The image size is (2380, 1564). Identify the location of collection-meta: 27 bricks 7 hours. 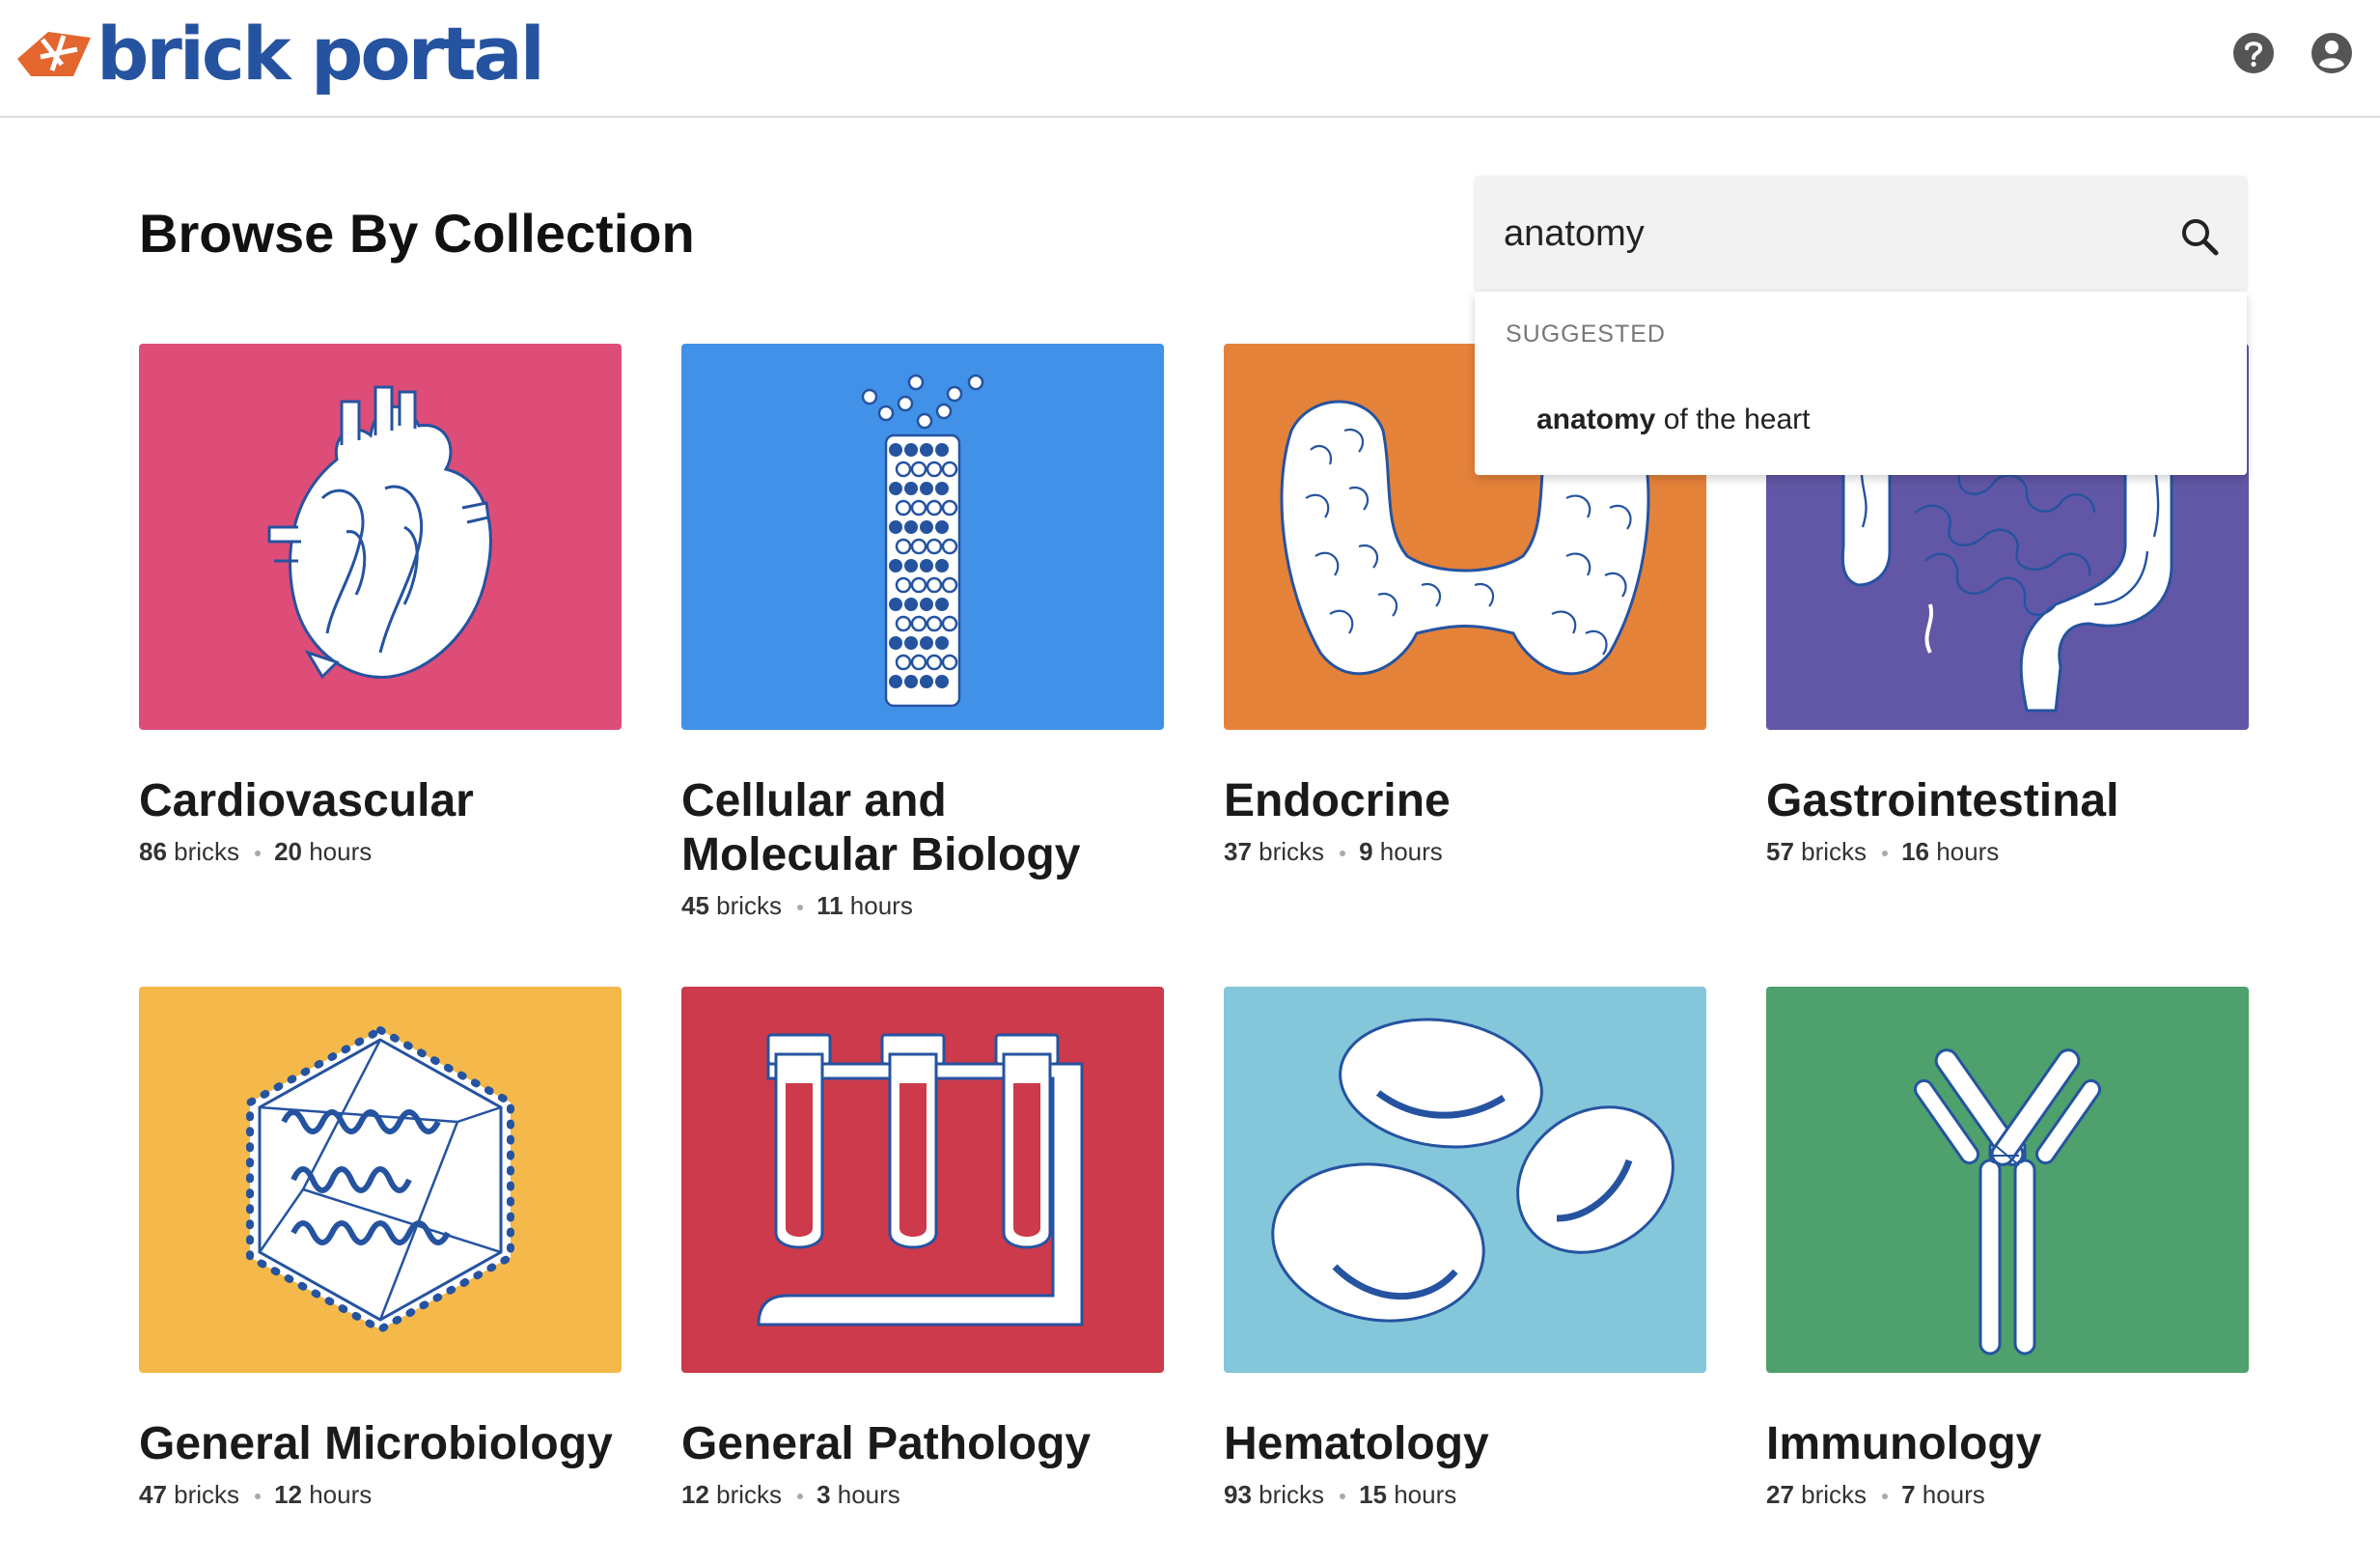
(2007, 1494).